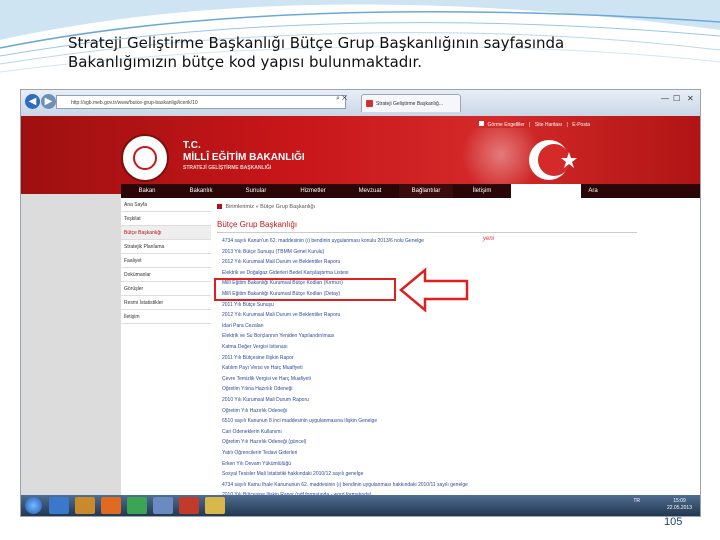  Describe the element at coordinates (166, 261) in the screenshot. I see `sidebar-item-faaliyet: Faaliyet` at that location.